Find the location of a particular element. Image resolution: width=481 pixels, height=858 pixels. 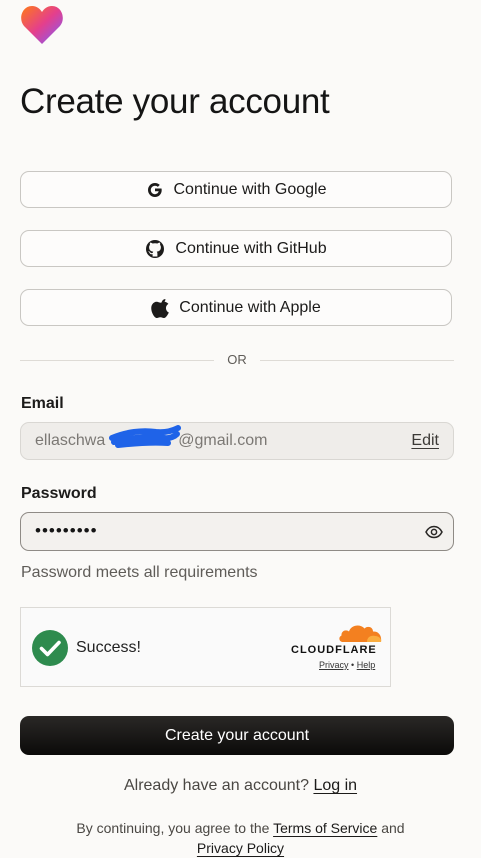

continue-with-google-button: Continue with Google is located at coordinates (236, 189).